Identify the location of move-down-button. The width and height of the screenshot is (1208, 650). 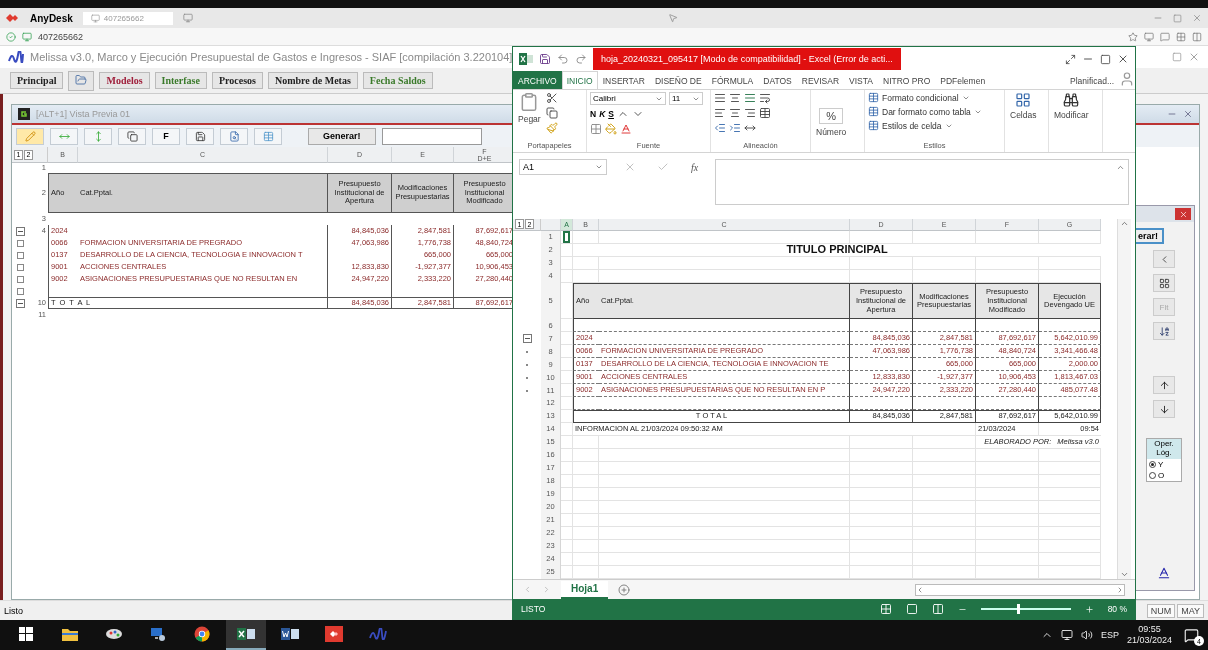
(1164, 409).